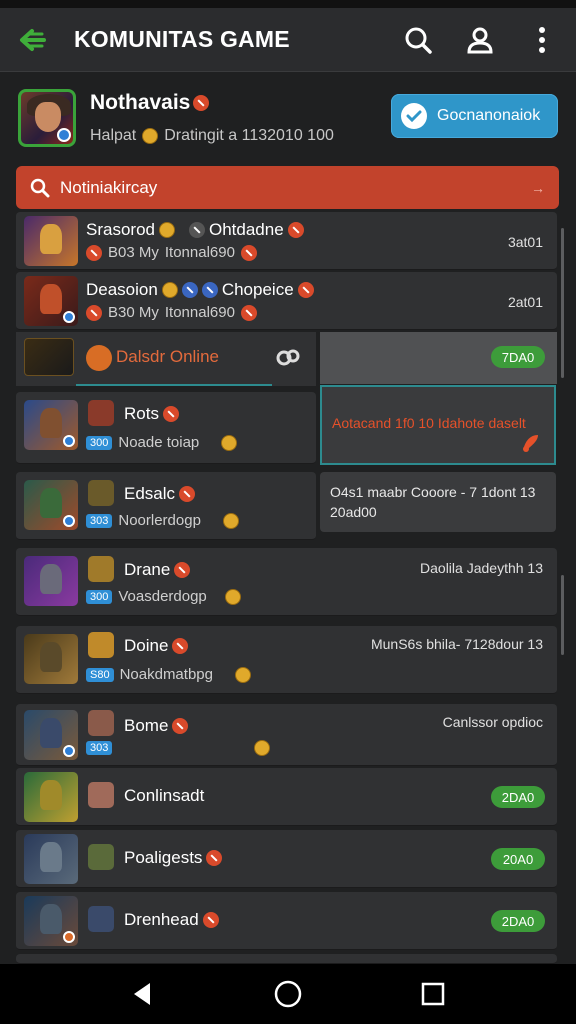 This screenshot has width=576, height=1024. I want to click on notification-panel: Aotacand 1f0 10 Idahote daselt, so click(438, 425).